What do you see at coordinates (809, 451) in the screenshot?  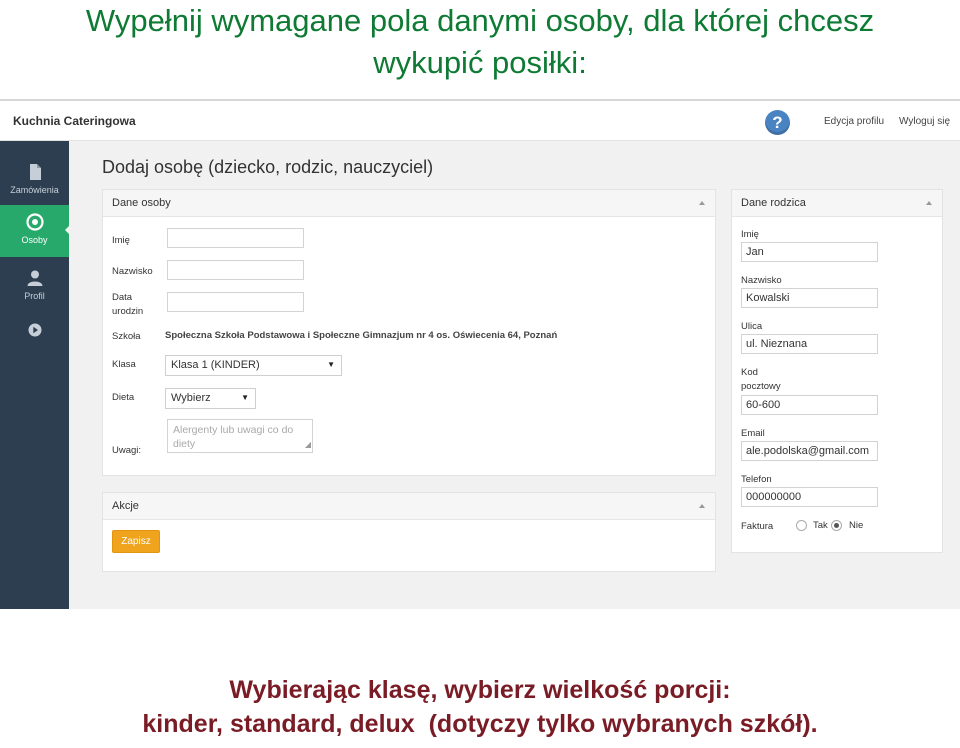 I see `email-input: ale.podolska@gmail.com` at bounding box center [809, 451].